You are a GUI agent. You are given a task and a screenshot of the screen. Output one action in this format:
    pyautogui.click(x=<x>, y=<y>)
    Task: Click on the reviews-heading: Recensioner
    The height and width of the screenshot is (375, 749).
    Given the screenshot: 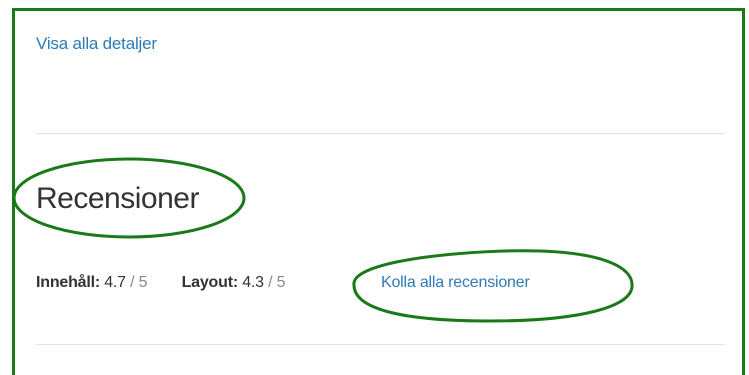 What is the action you would take?
    pyautogui.click(x=117, y=198)
    